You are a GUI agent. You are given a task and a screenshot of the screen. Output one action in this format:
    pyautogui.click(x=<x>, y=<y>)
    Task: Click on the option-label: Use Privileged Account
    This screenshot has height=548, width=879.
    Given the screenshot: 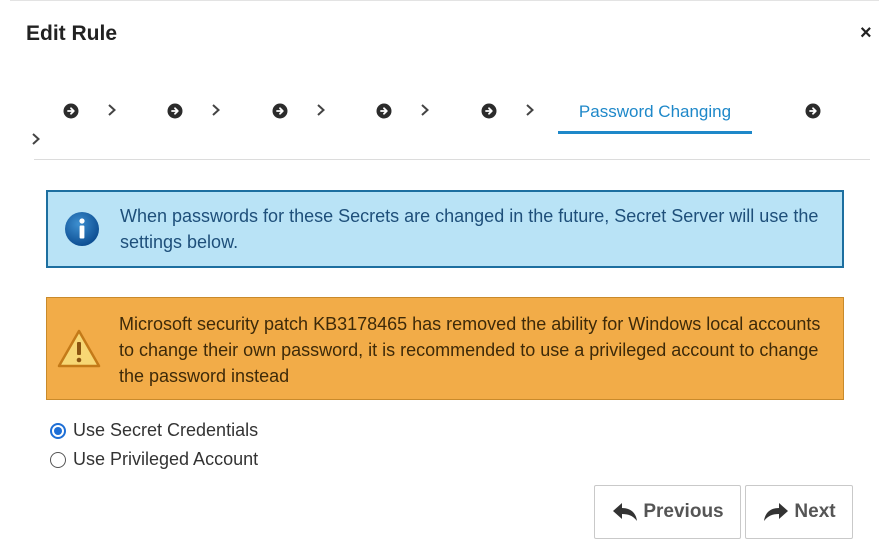 What is the action you would take?
    pyautogui.click(x=166, y=459)
    